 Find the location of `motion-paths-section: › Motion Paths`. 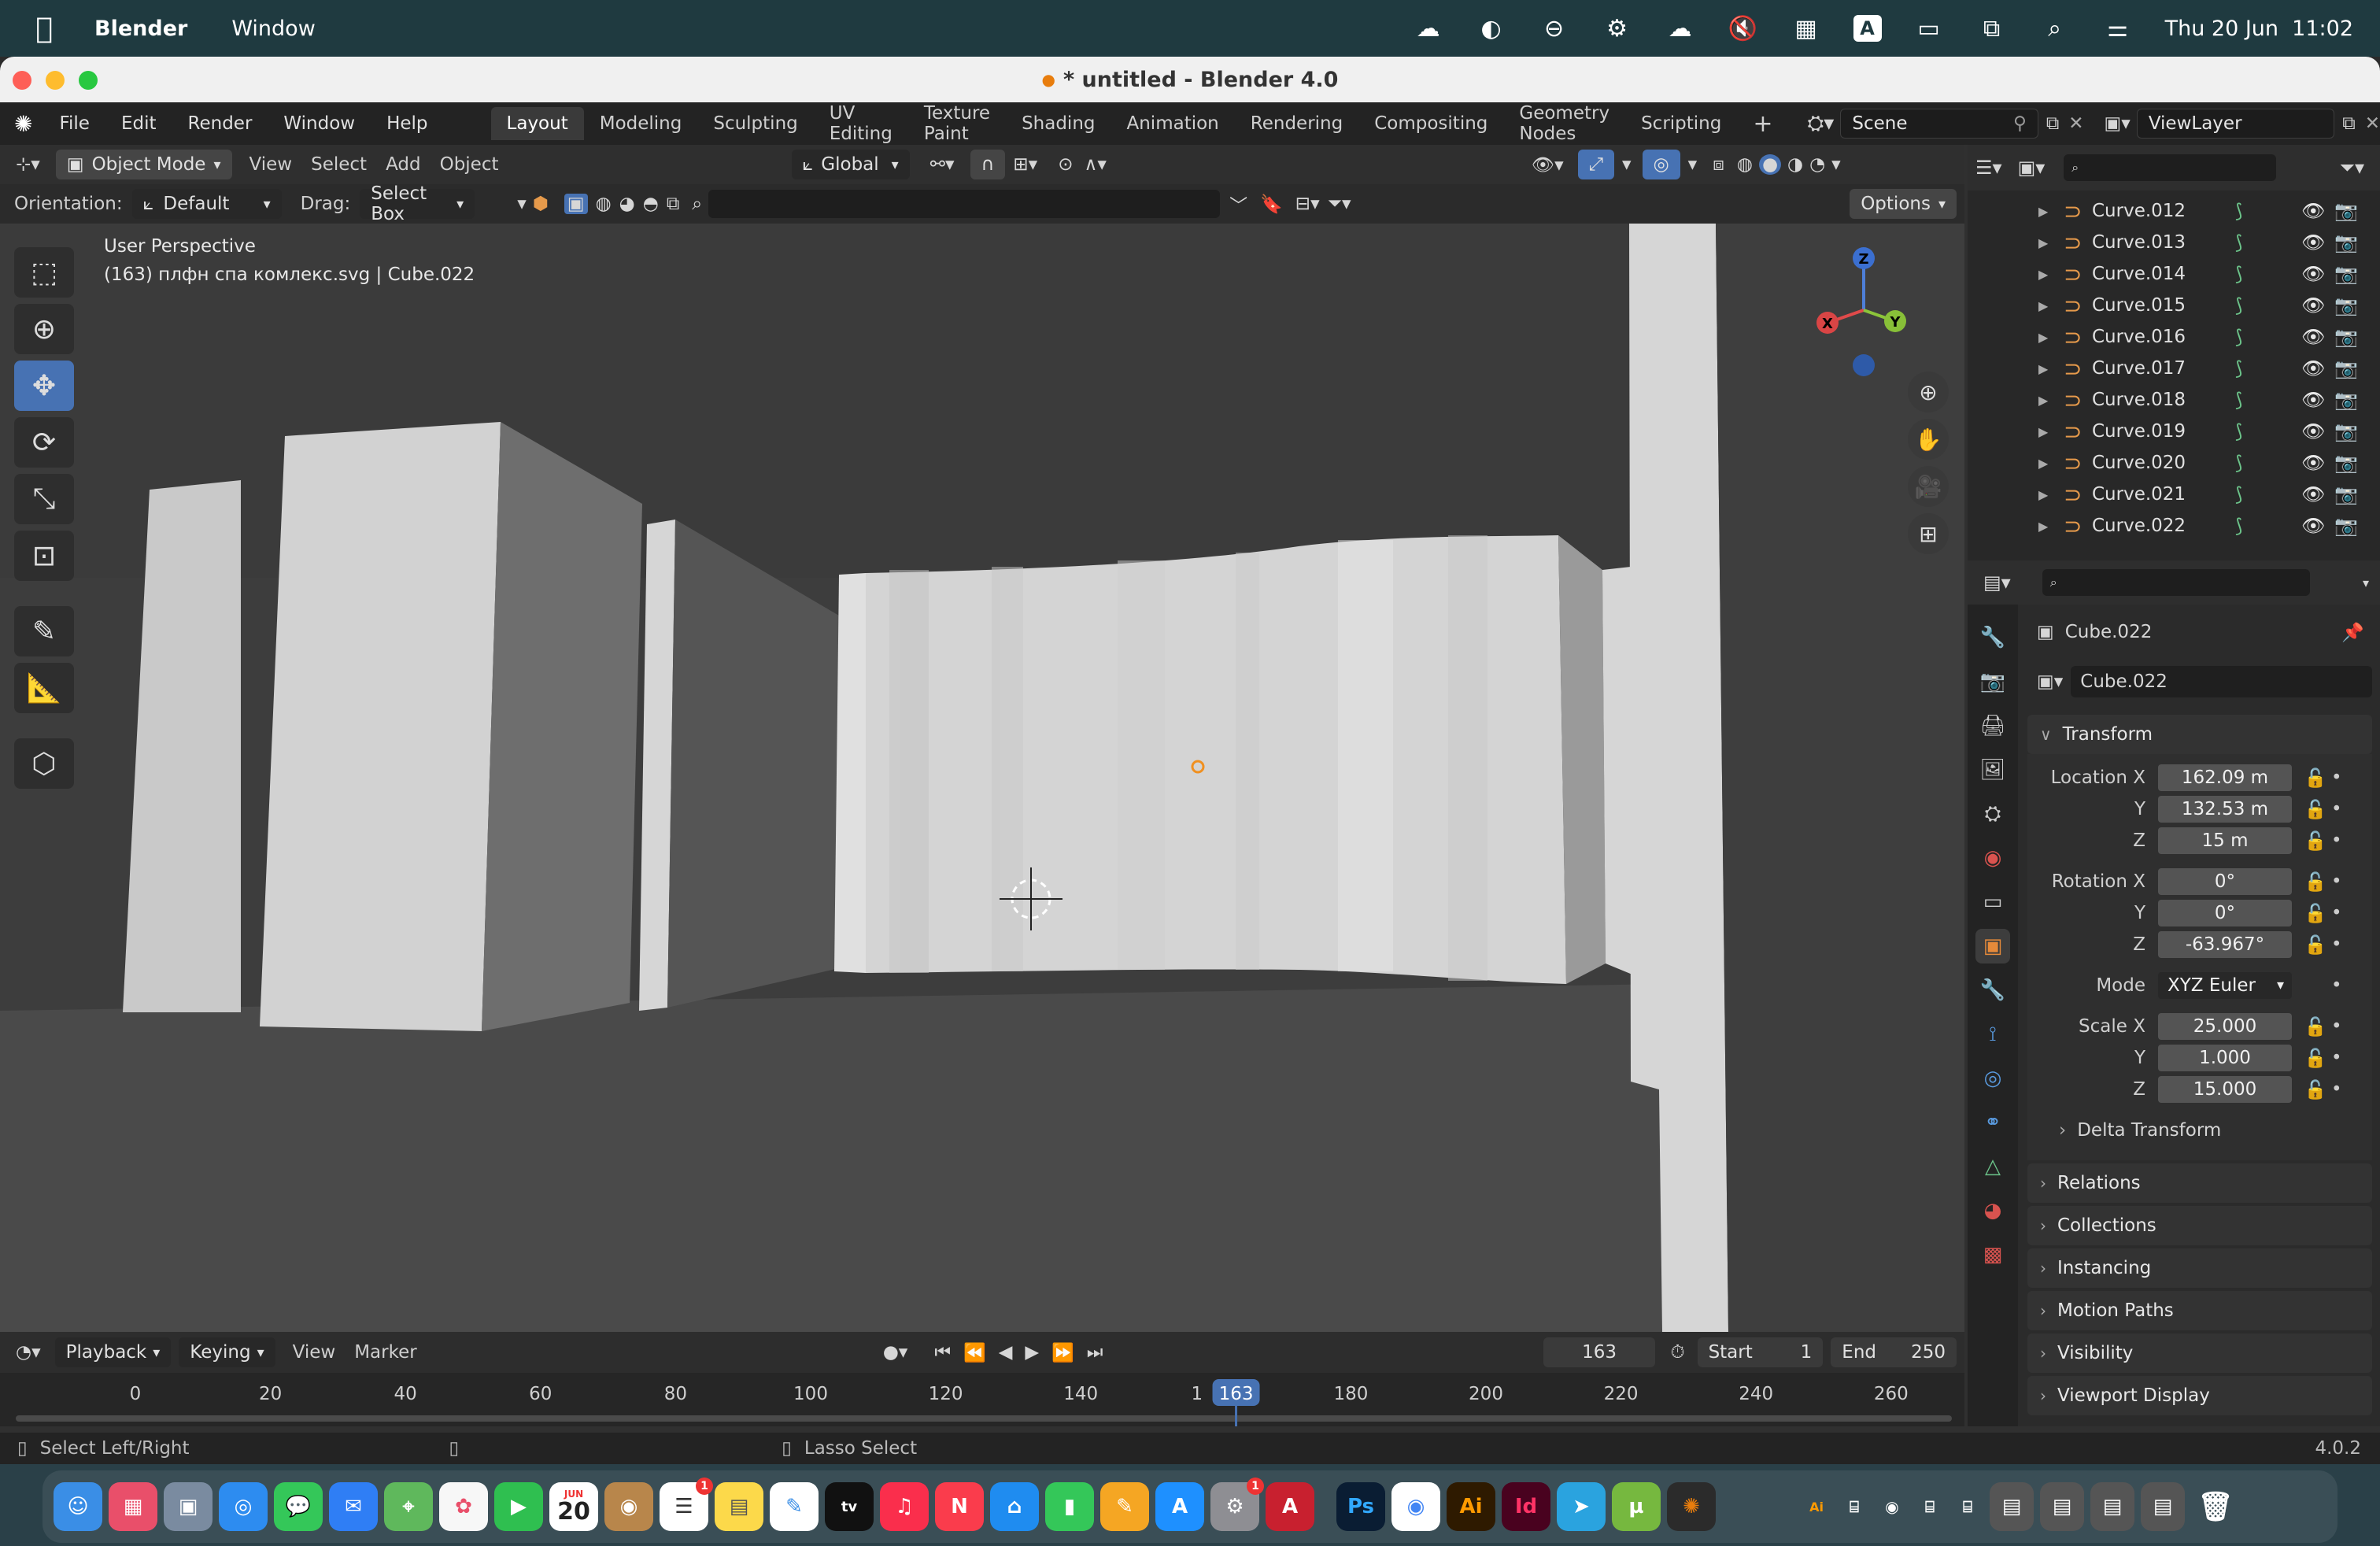

motion-paths-section: › Motion Paths is located at coordinates (2199, 1310).